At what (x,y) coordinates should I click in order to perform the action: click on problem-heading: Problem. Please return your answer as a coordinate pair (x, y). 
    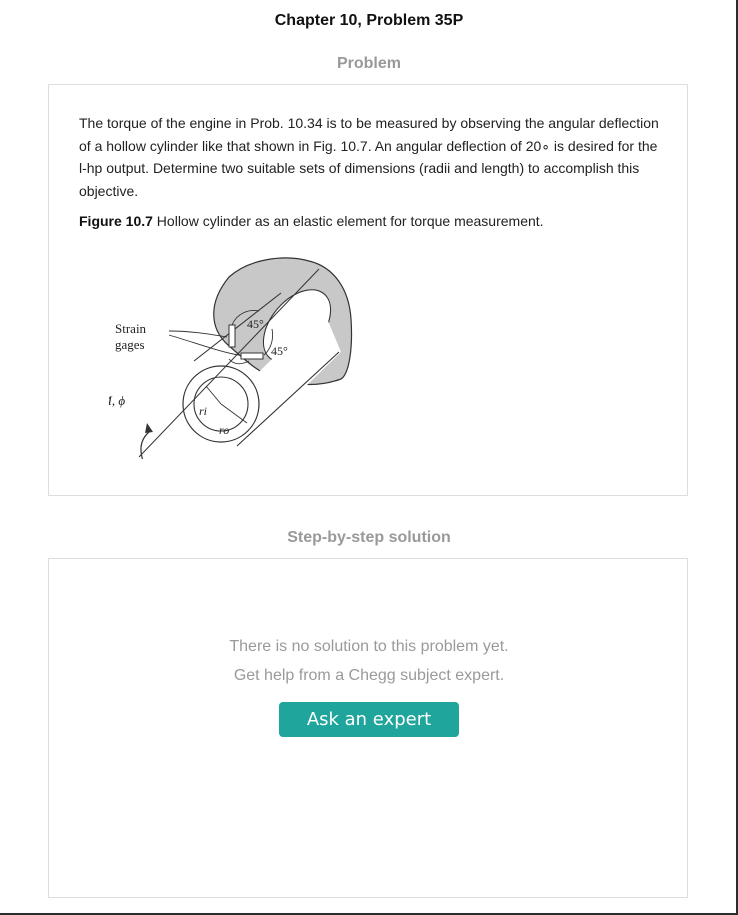
    Looking at the image, I should click on (368, 63).